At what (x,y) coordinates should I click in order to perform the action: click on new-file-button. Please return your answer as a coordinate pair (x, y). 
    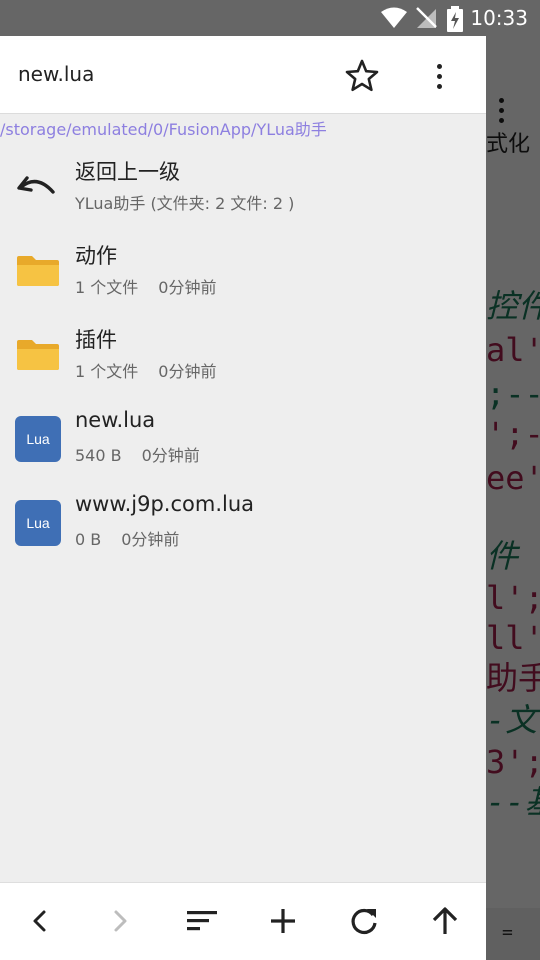
    Looking at the image, I should click on (283, 921).